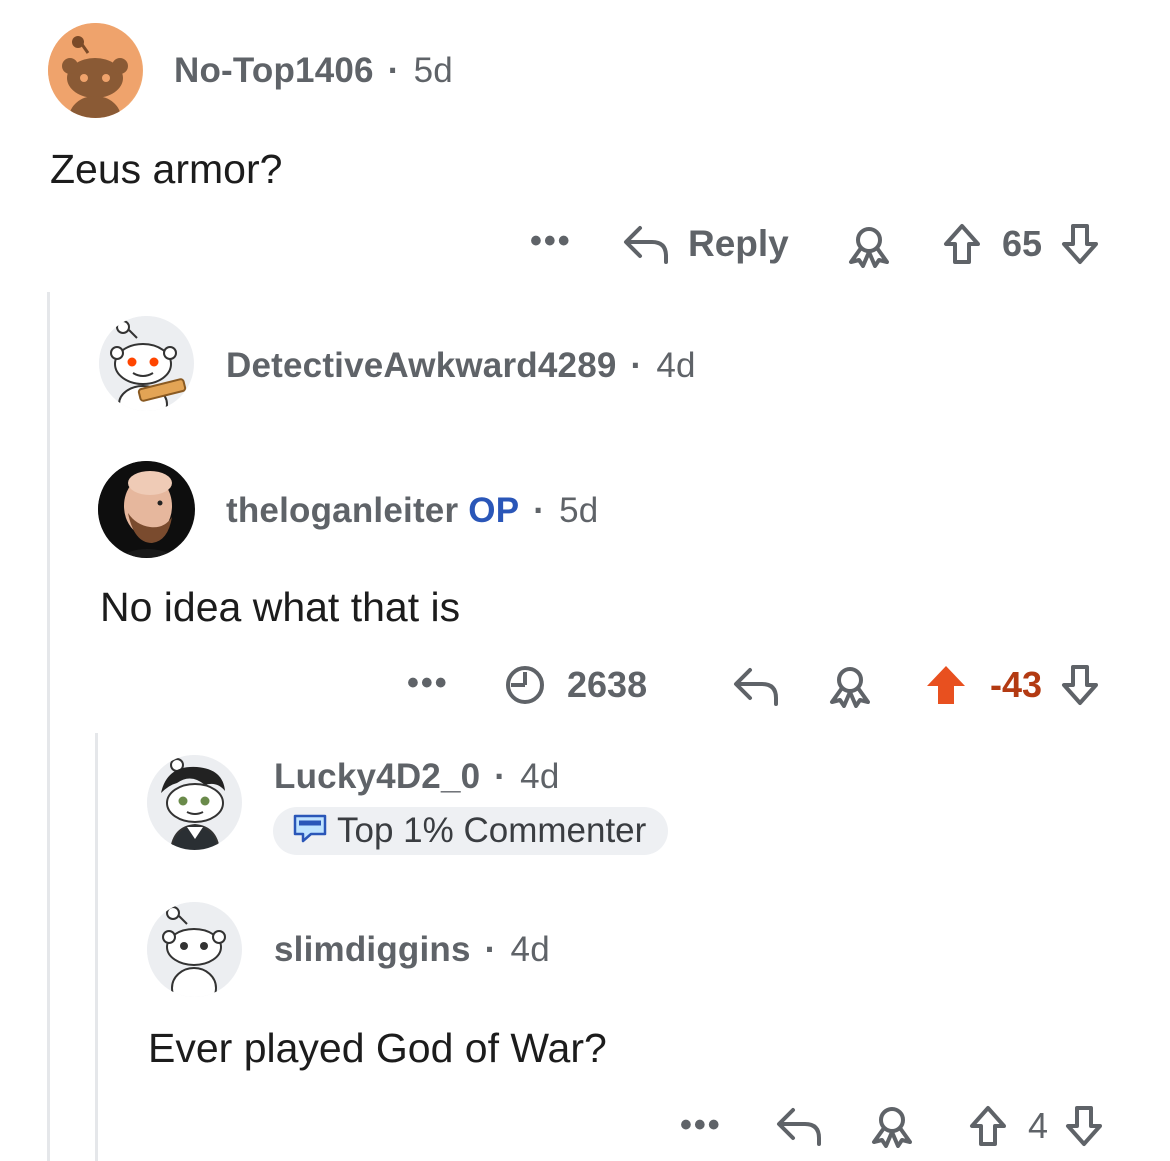 Image resolution: width=1170 pixels, height=1161 pixels. What do you see at coordinates (377, 1048) in the screenshot?
I see `comment-text: Ever played God of War?` at bounding box center [377, 1048].